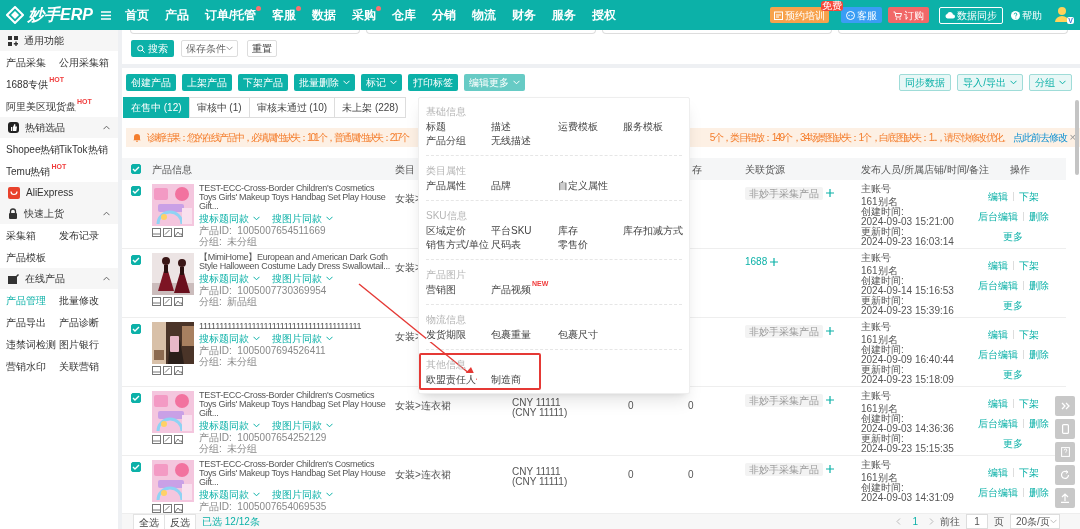 This screenshot has height=529, width=1080. I want to click on menu-item: 运费模板, so click(578, 127).